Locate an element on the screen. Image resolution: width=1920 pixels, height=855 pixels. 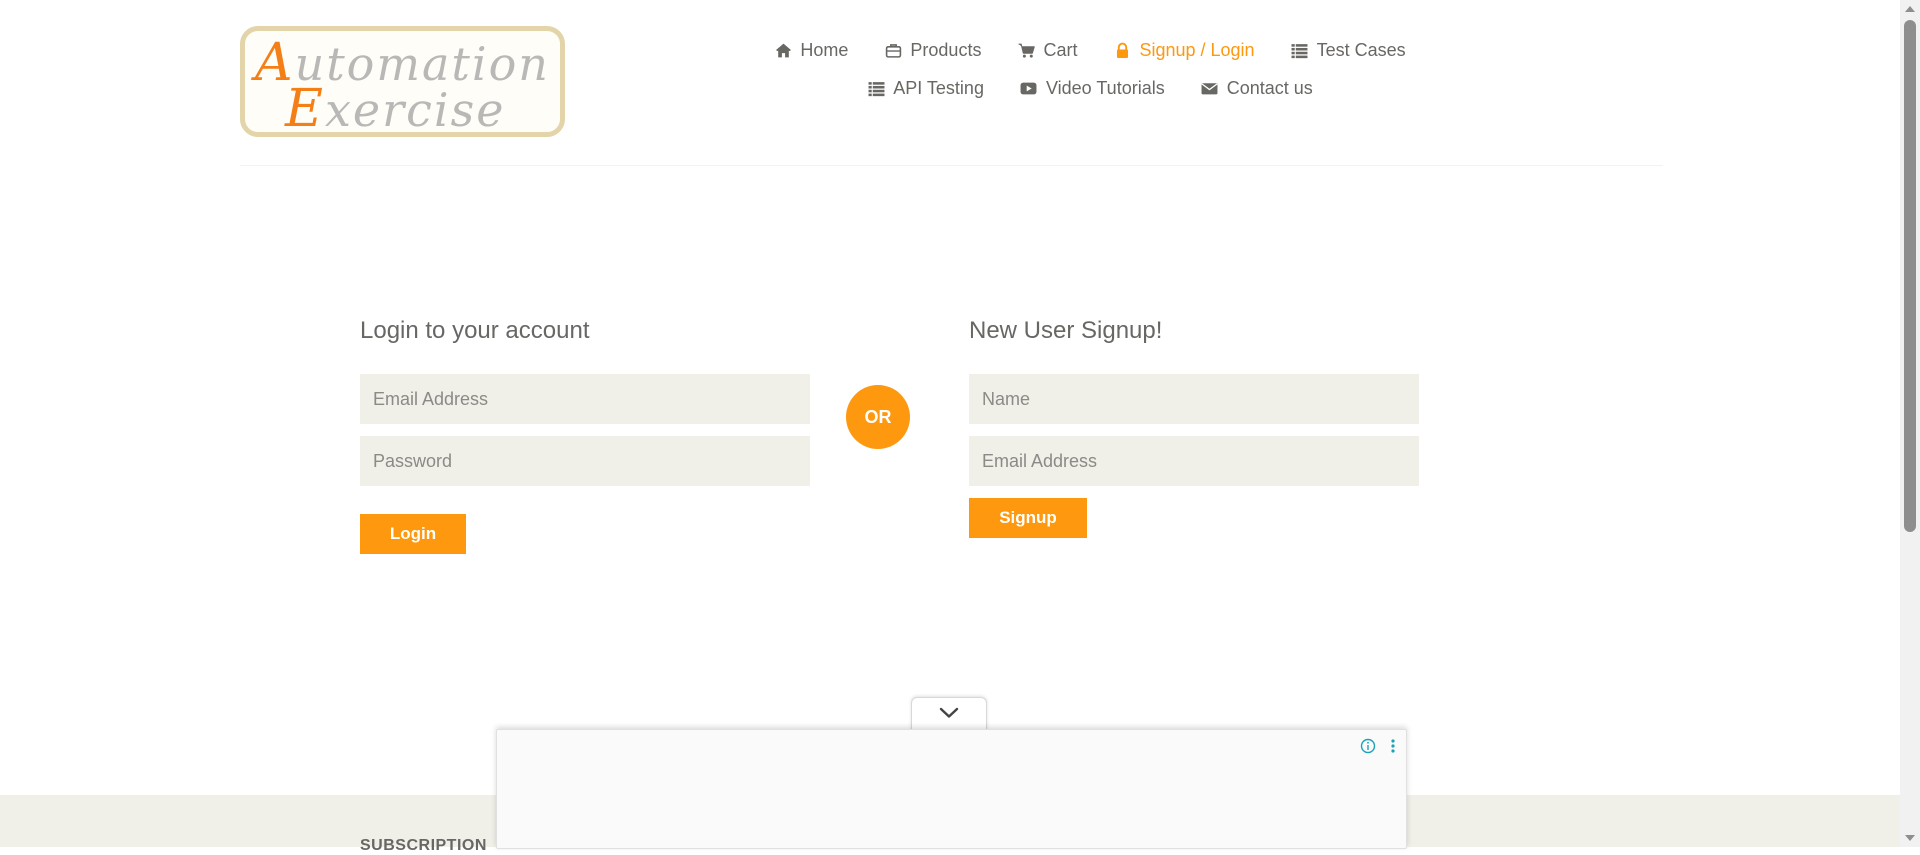
login-email-input is located at coordinates (585, 399).